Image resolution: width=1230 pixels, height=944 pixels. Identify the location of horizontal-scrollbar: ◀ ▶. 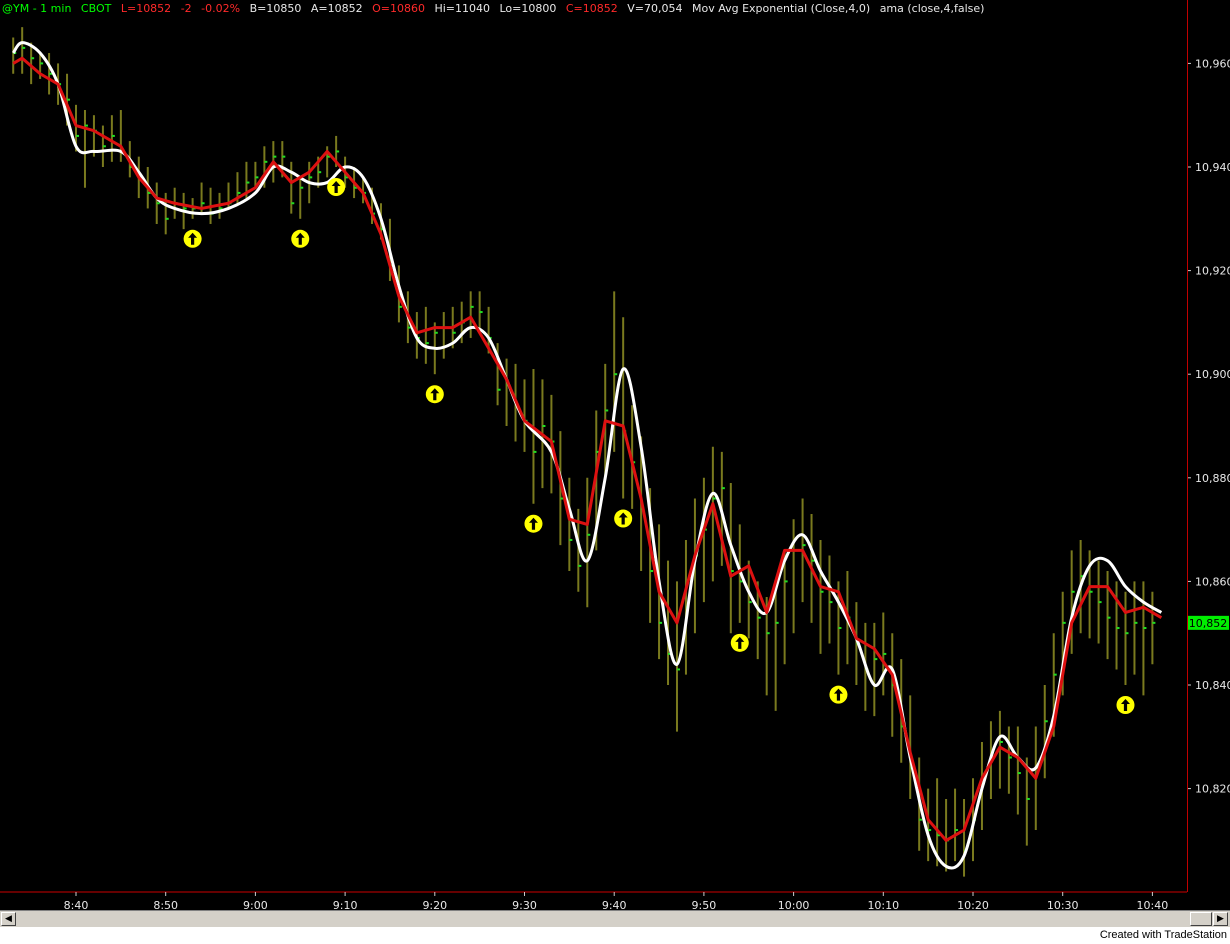
(615, 918).